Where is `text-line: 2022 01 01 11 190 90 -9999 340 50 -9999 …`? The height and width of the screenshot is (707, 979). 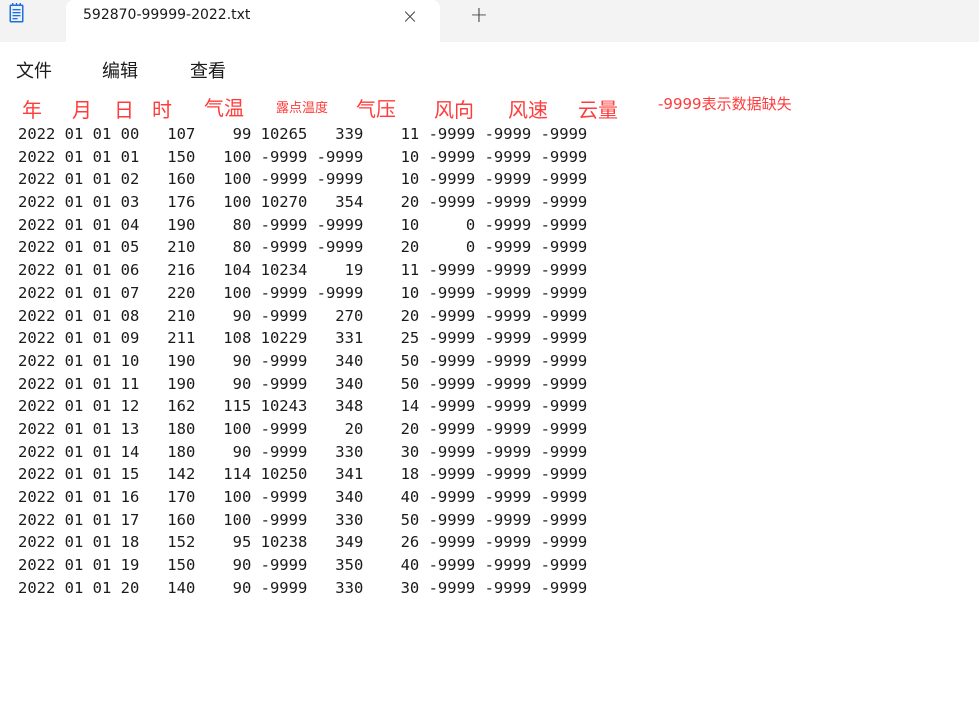 text-line: 2022 01 01 11 190 90 -9999 340 50 -9999 … is located at coordinates (303, 383).